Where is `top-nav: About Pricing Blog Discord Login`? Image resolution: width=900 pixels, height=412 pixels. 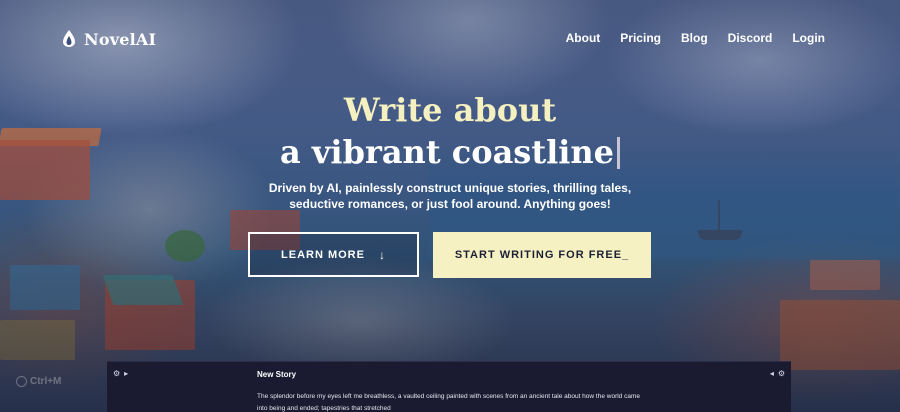 top-nav: About Pricing Blog Discord Login is located at coordinates (695, 38).